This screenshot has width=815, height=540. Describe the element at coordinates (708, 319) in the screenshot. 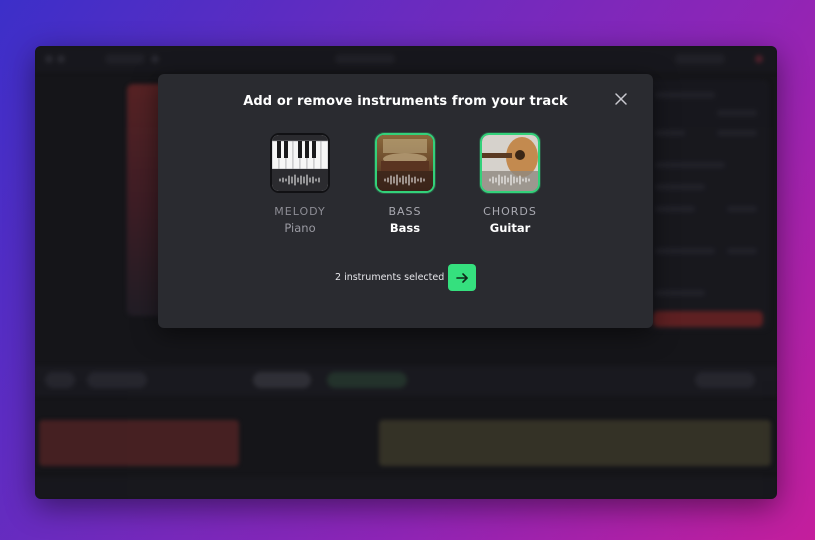

I see `background-red-button` at that location.